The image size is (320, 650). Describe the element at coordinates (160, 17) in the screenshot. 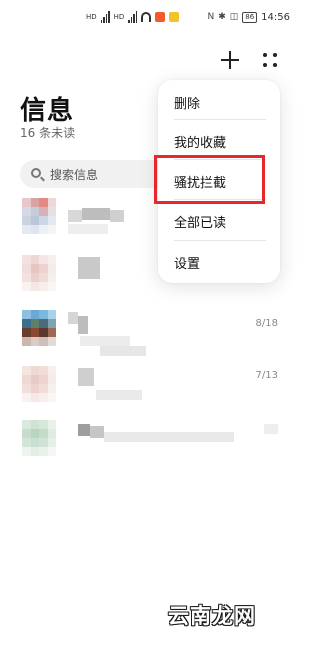

I see `app-notification-icon` at that location.